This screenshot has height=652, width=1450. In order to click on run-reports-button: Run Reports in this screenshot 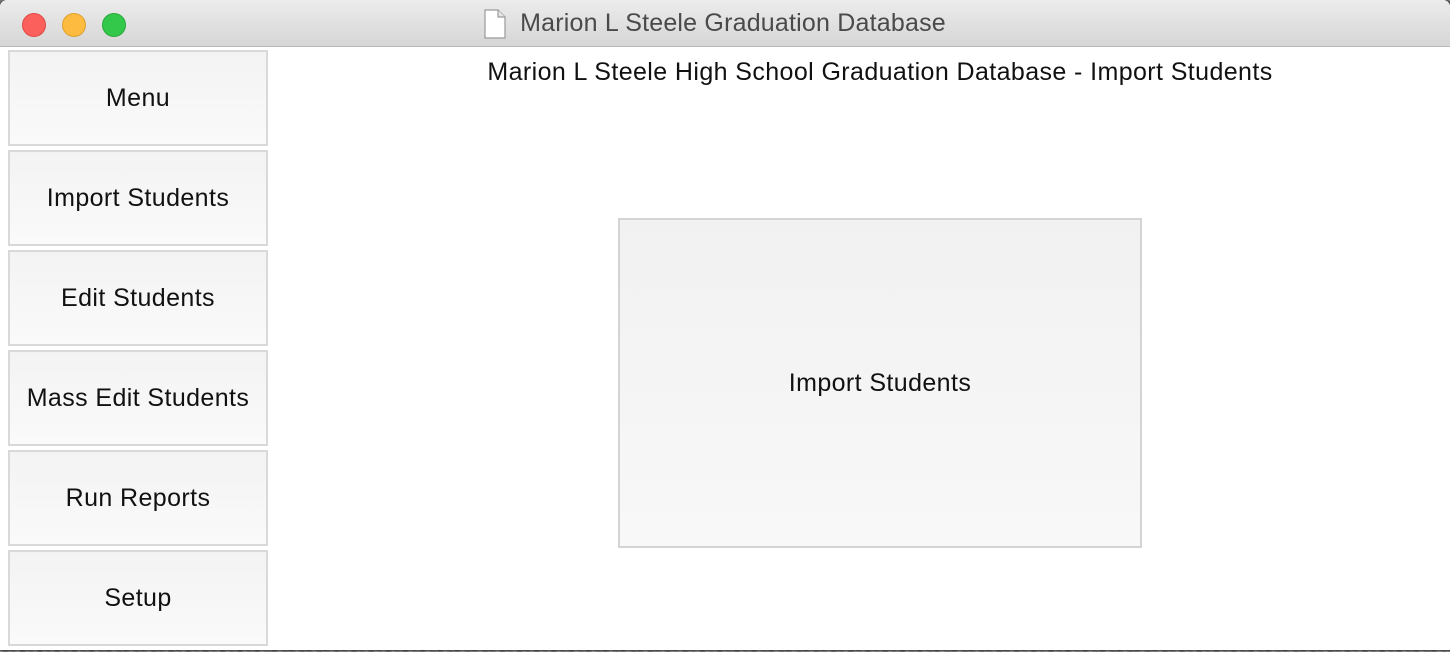, I will do `click(138, 498)`.